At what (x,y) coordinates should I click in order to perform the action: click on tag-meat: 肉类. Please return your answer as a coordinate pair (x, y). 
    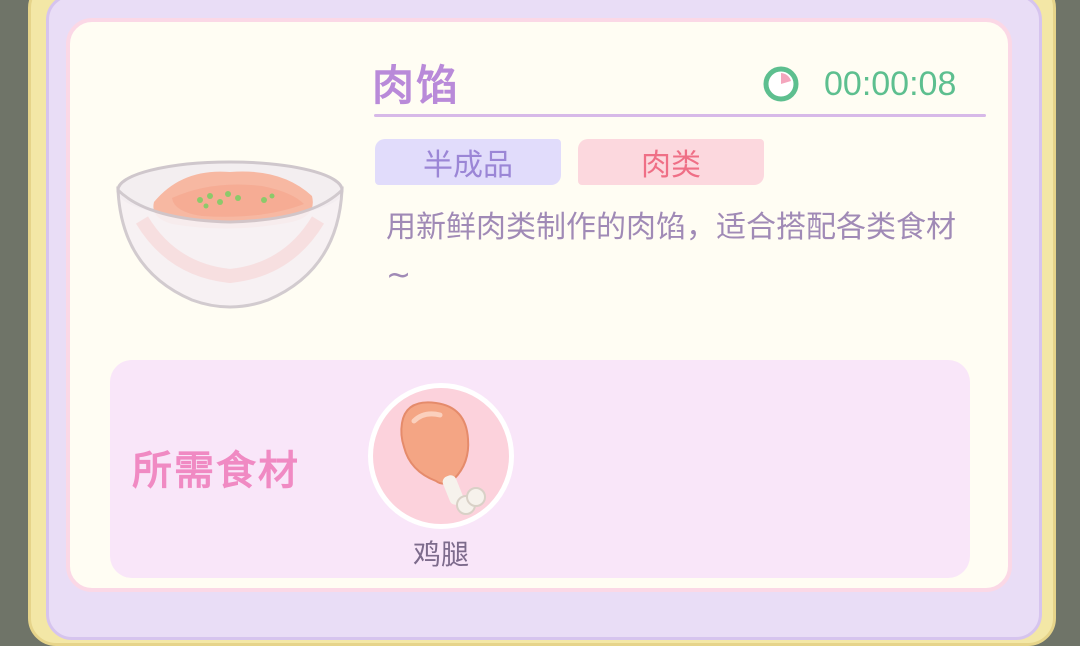
    Looking at the image, I should click on (671, 162).